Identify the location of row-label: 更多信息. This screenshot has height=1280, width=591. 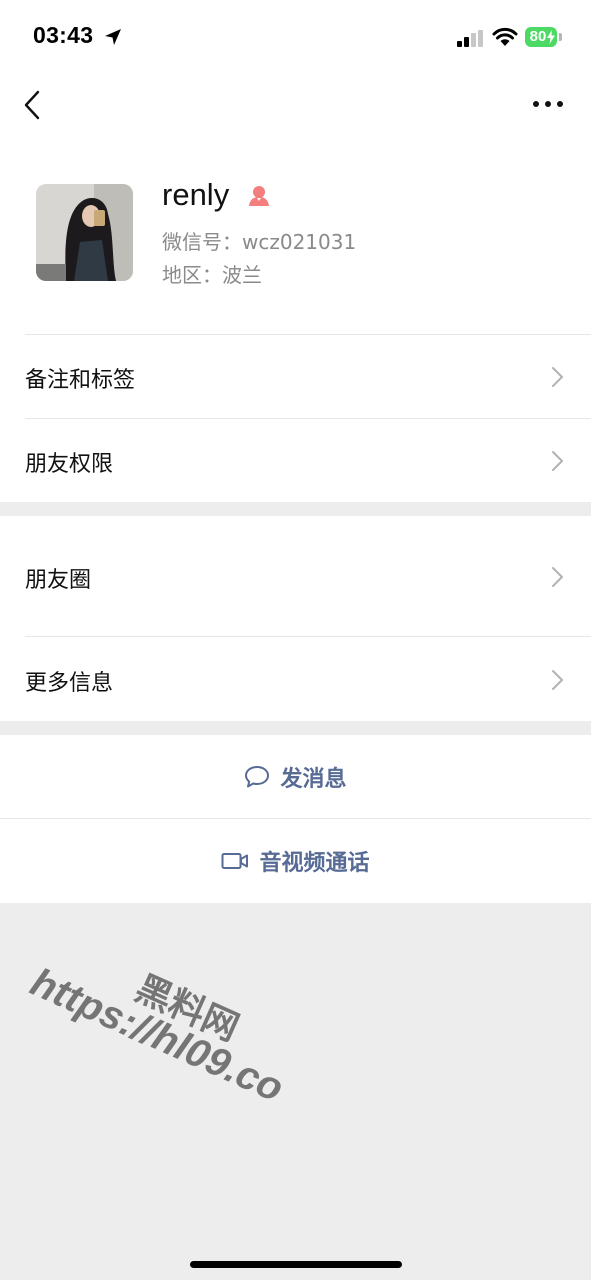
(69, 683).